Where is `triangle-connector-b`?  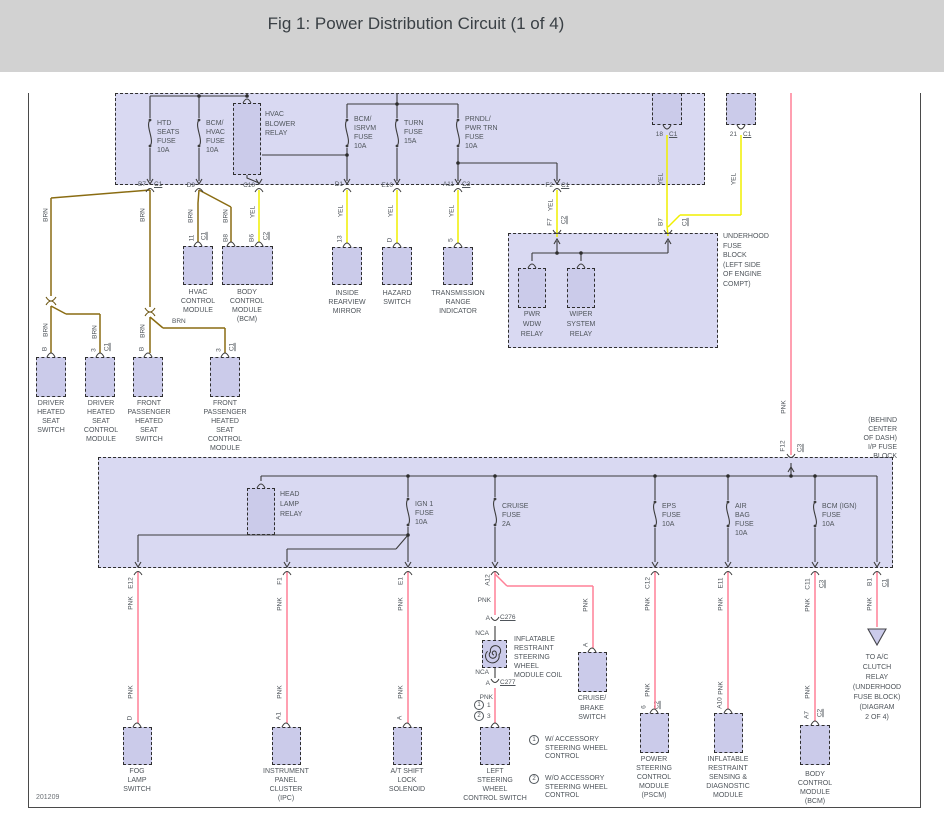
triangle-connector-b is located at coordinates (877, 637).